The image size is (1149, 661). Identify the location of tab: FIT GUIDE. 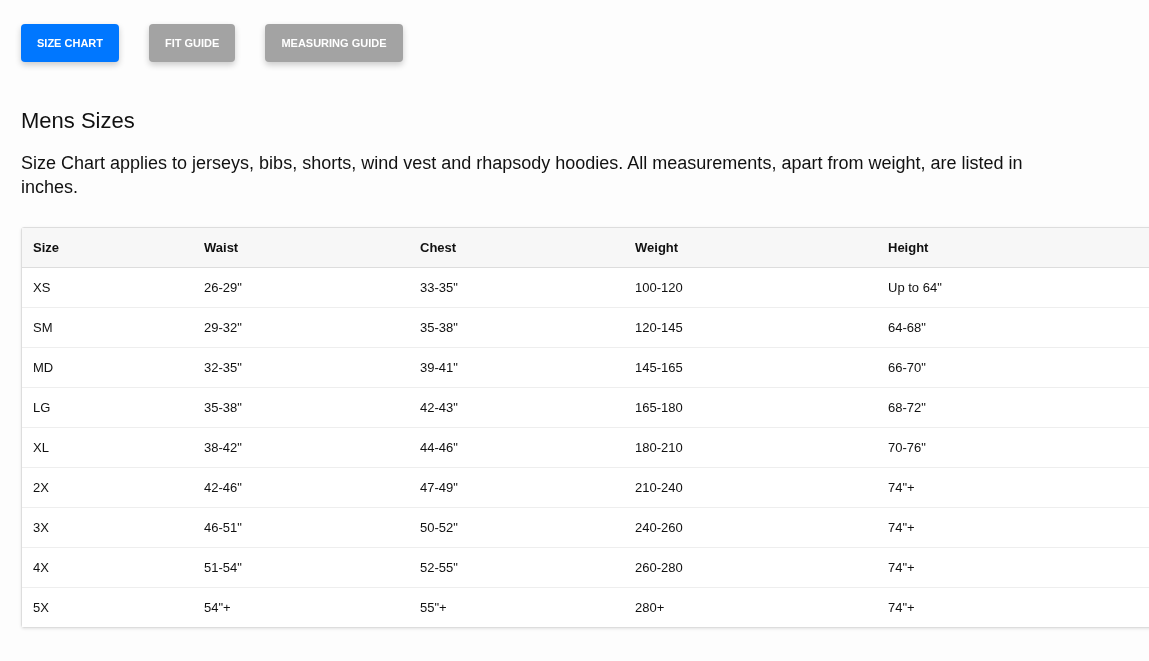
(192, 43).